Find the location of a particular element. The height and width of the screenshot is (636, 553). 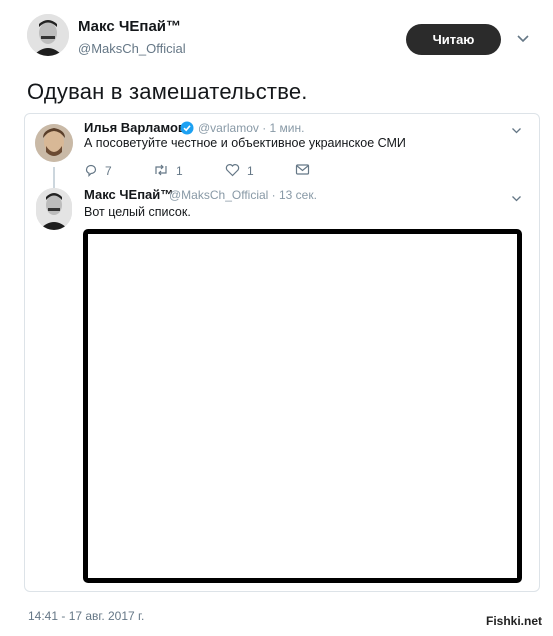

watermark: Fishki.net is located at coordinates (514, 621).